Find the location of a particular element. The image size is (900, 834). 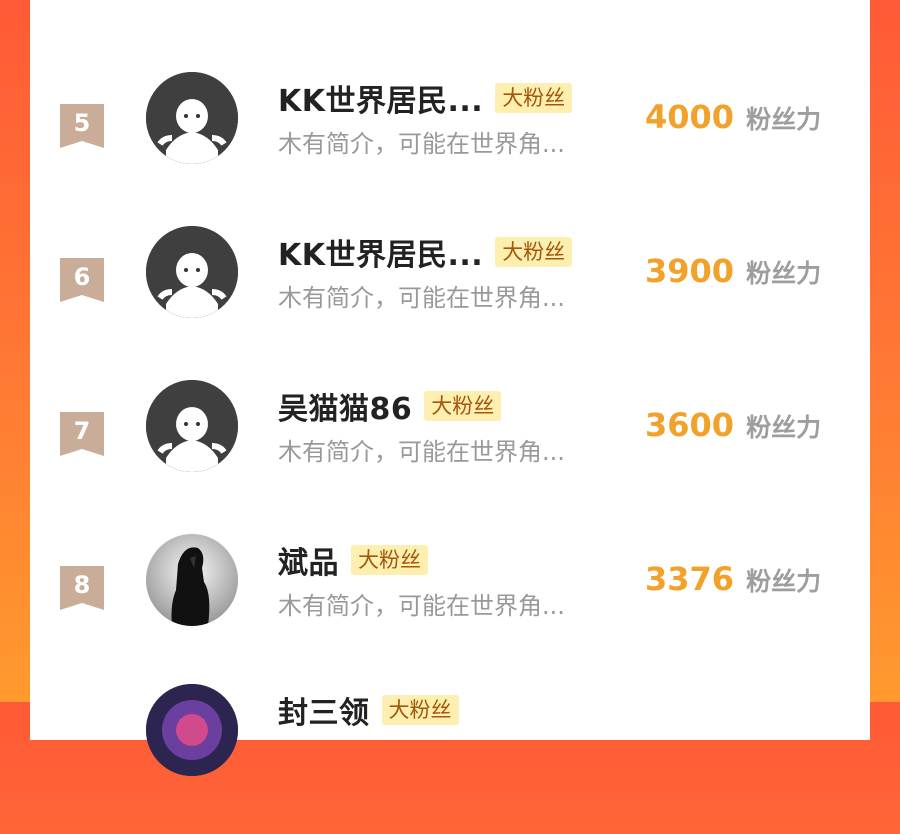

fan-power-score: 3900 粉丝力 is located at coordinates (733, 271).